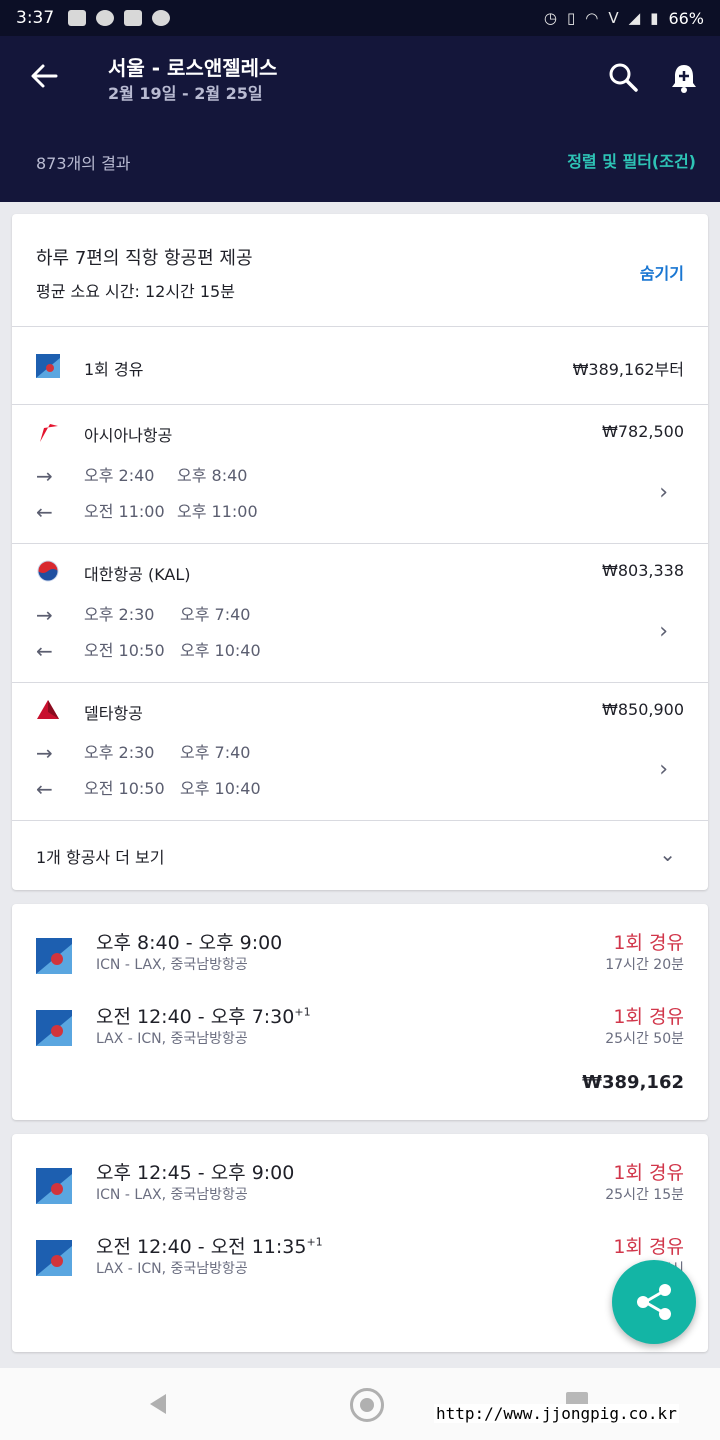 The height and width of the screenshot is (1440, 720). Describe the element at coordinates (592, 18) in the screenshot. I see `wifi-icon: ◠` at that location.